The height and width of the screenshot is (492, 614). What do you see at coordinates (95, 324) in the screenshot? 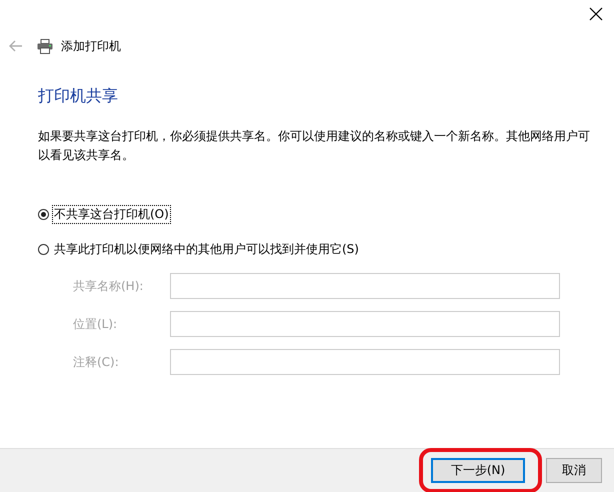
I see `field-label: 位置(L):` at bounding box center [95, 324].